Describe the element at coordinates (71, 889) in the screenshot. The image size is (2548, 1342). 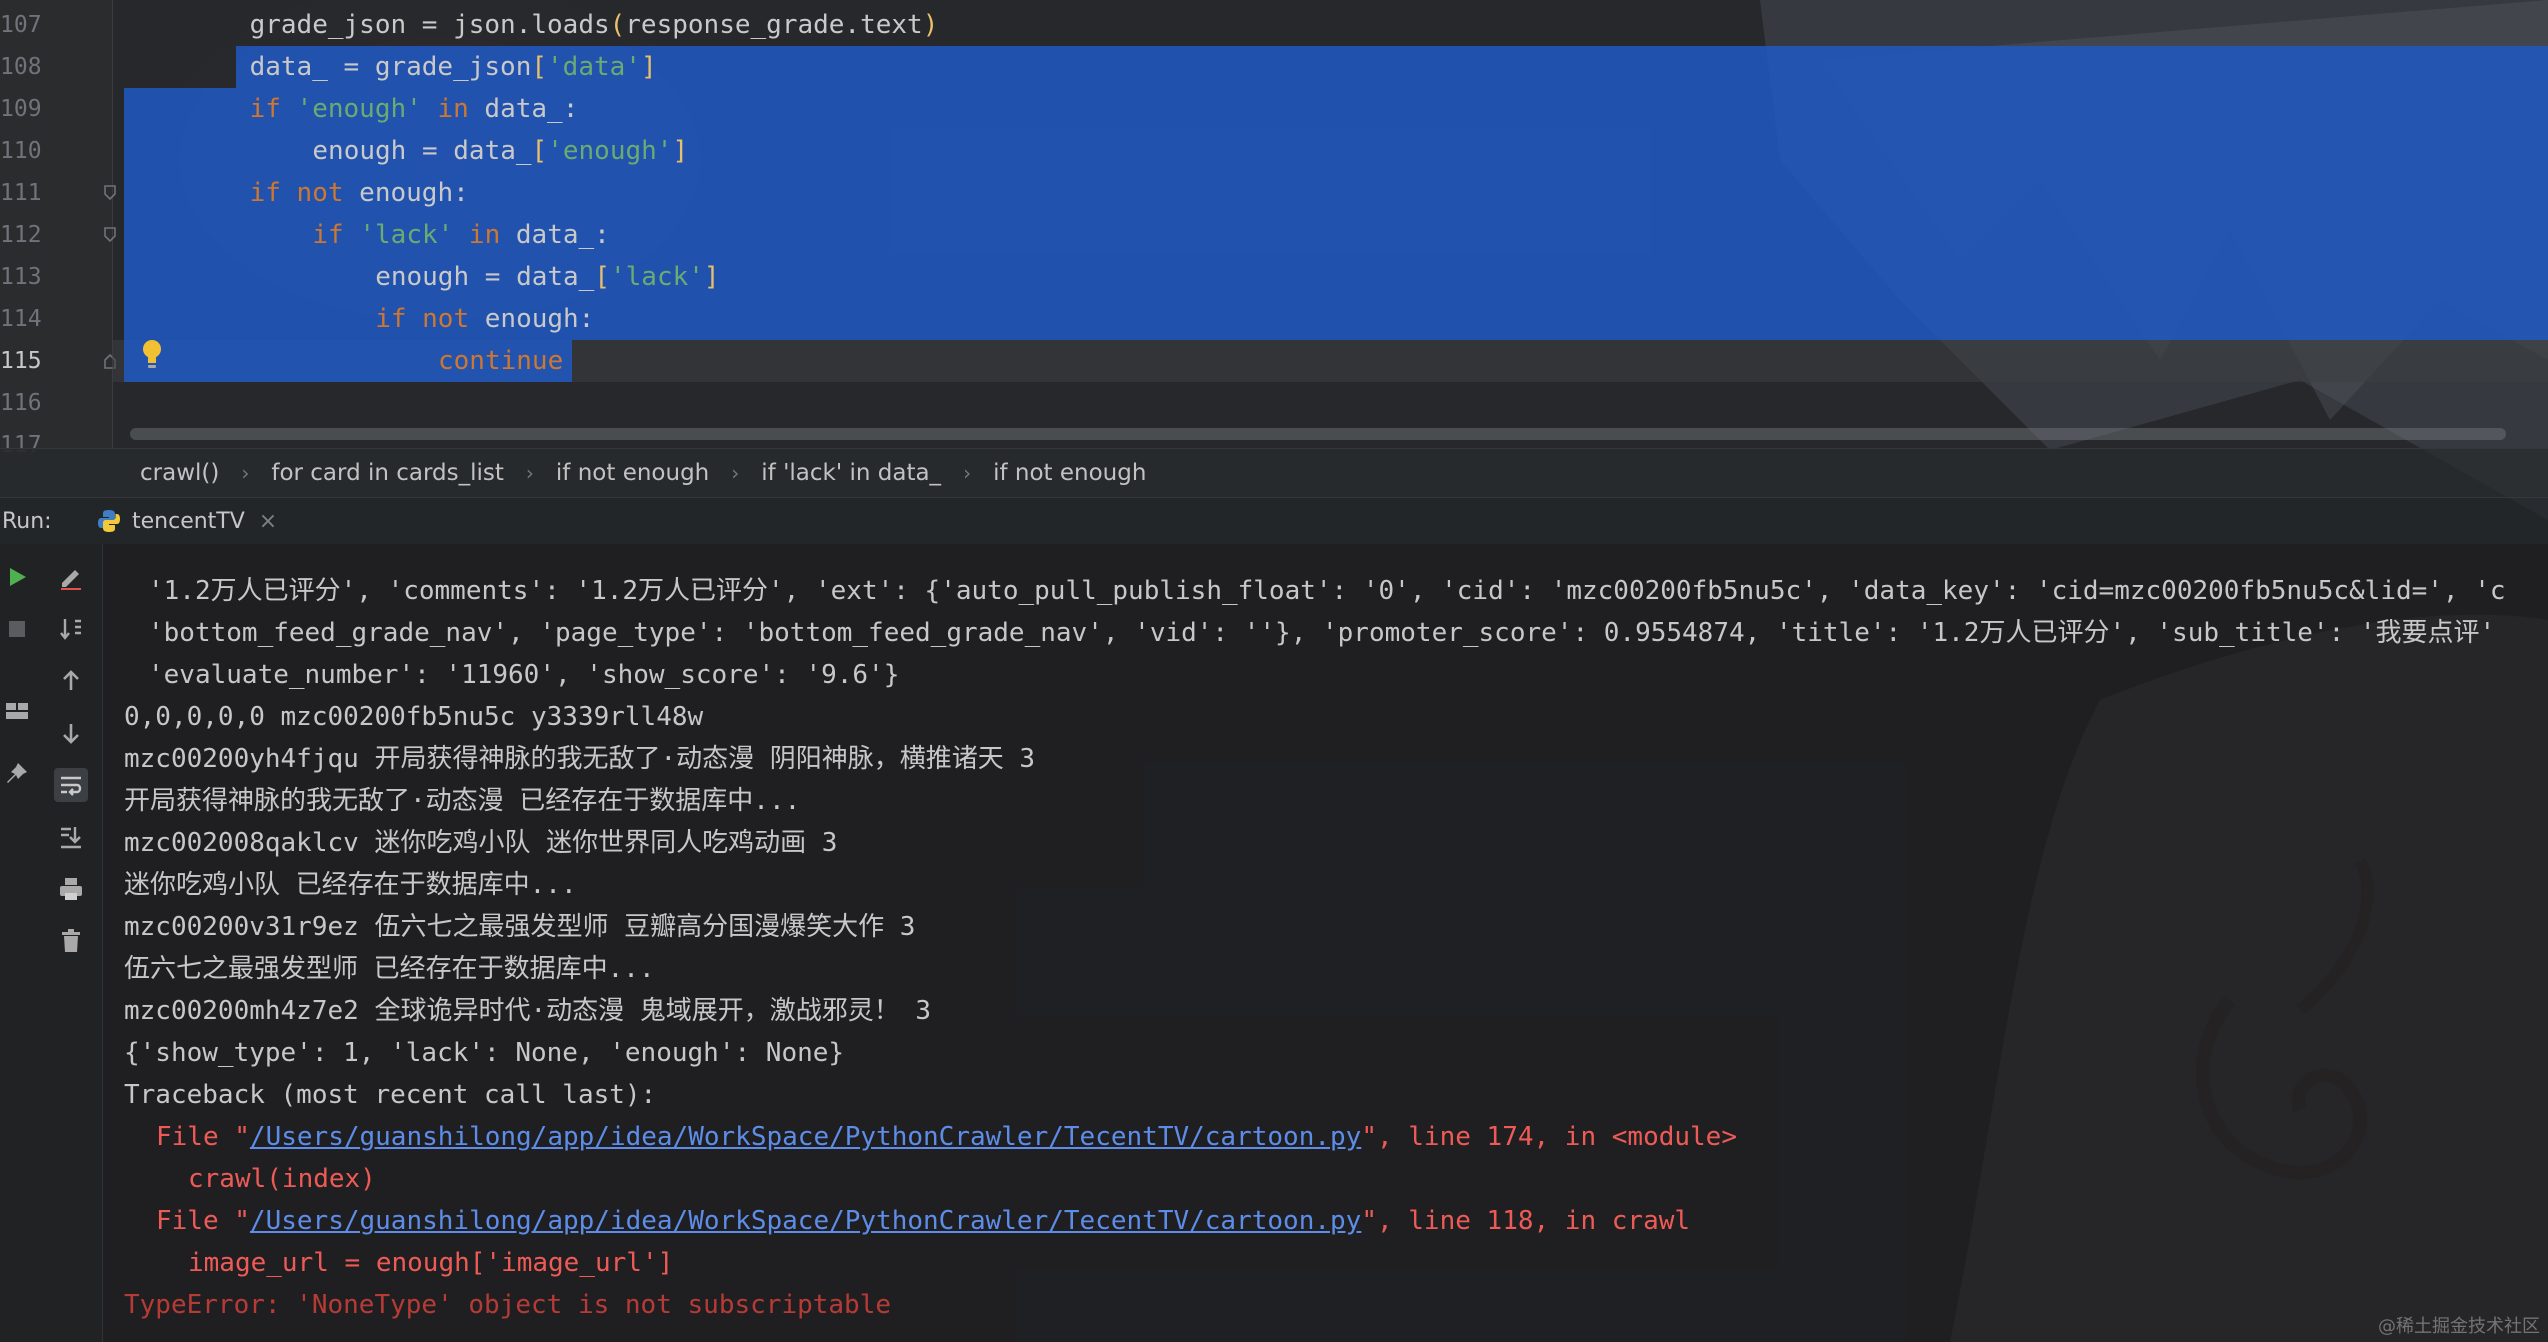
I see `print-icon` at that location.